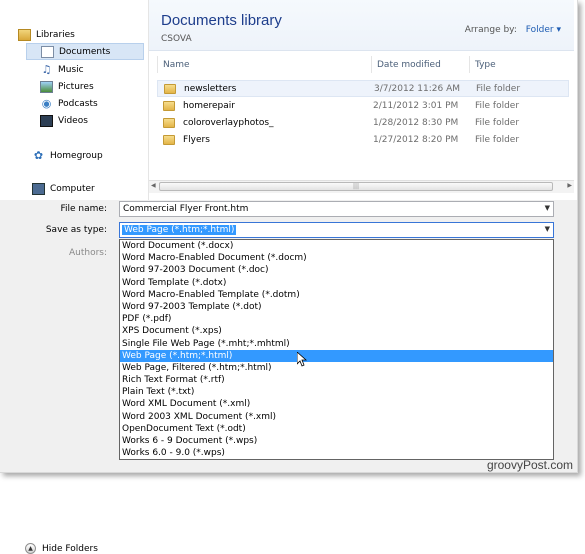 The width and height of the screenshot is (585, 554). What do you see at coordinates (485, 64) in the screenshot?
I see `column-label: Type` at bounding box center [485, 64].